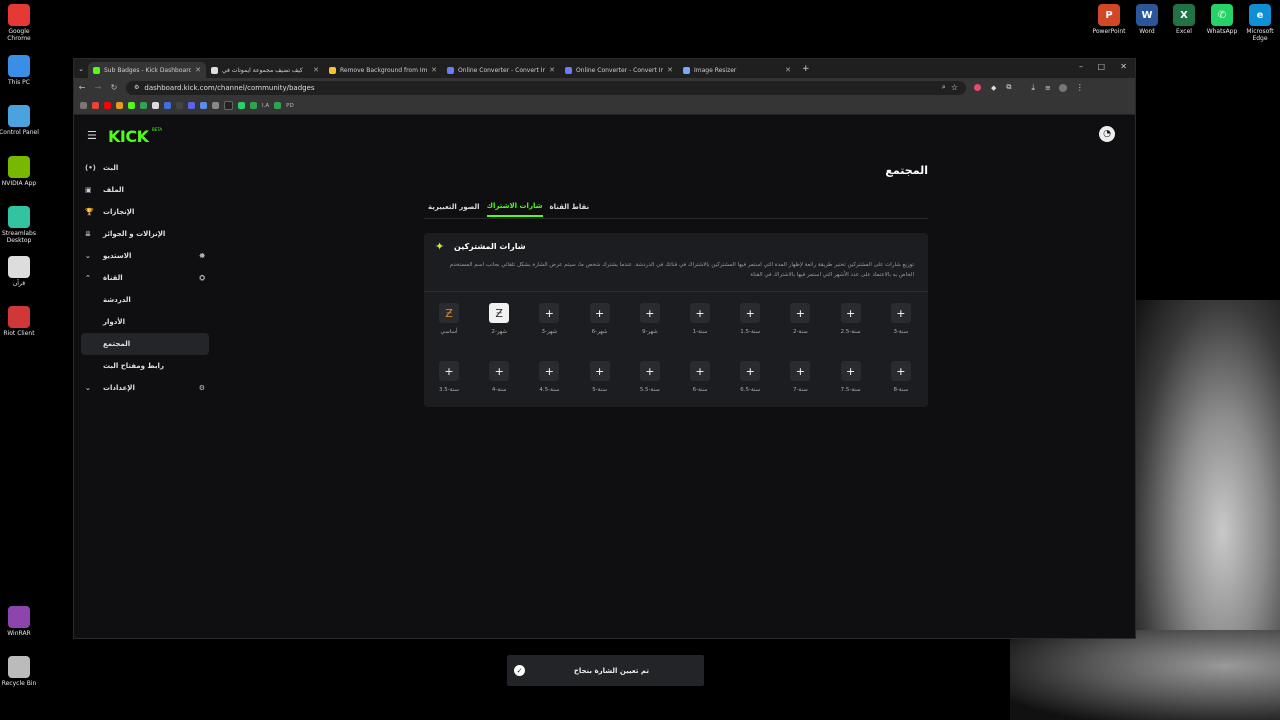 This screenshot has height=720, width=1280. I want to click on badge-slot-cell: + سنة-3.5, so click(449, 384).